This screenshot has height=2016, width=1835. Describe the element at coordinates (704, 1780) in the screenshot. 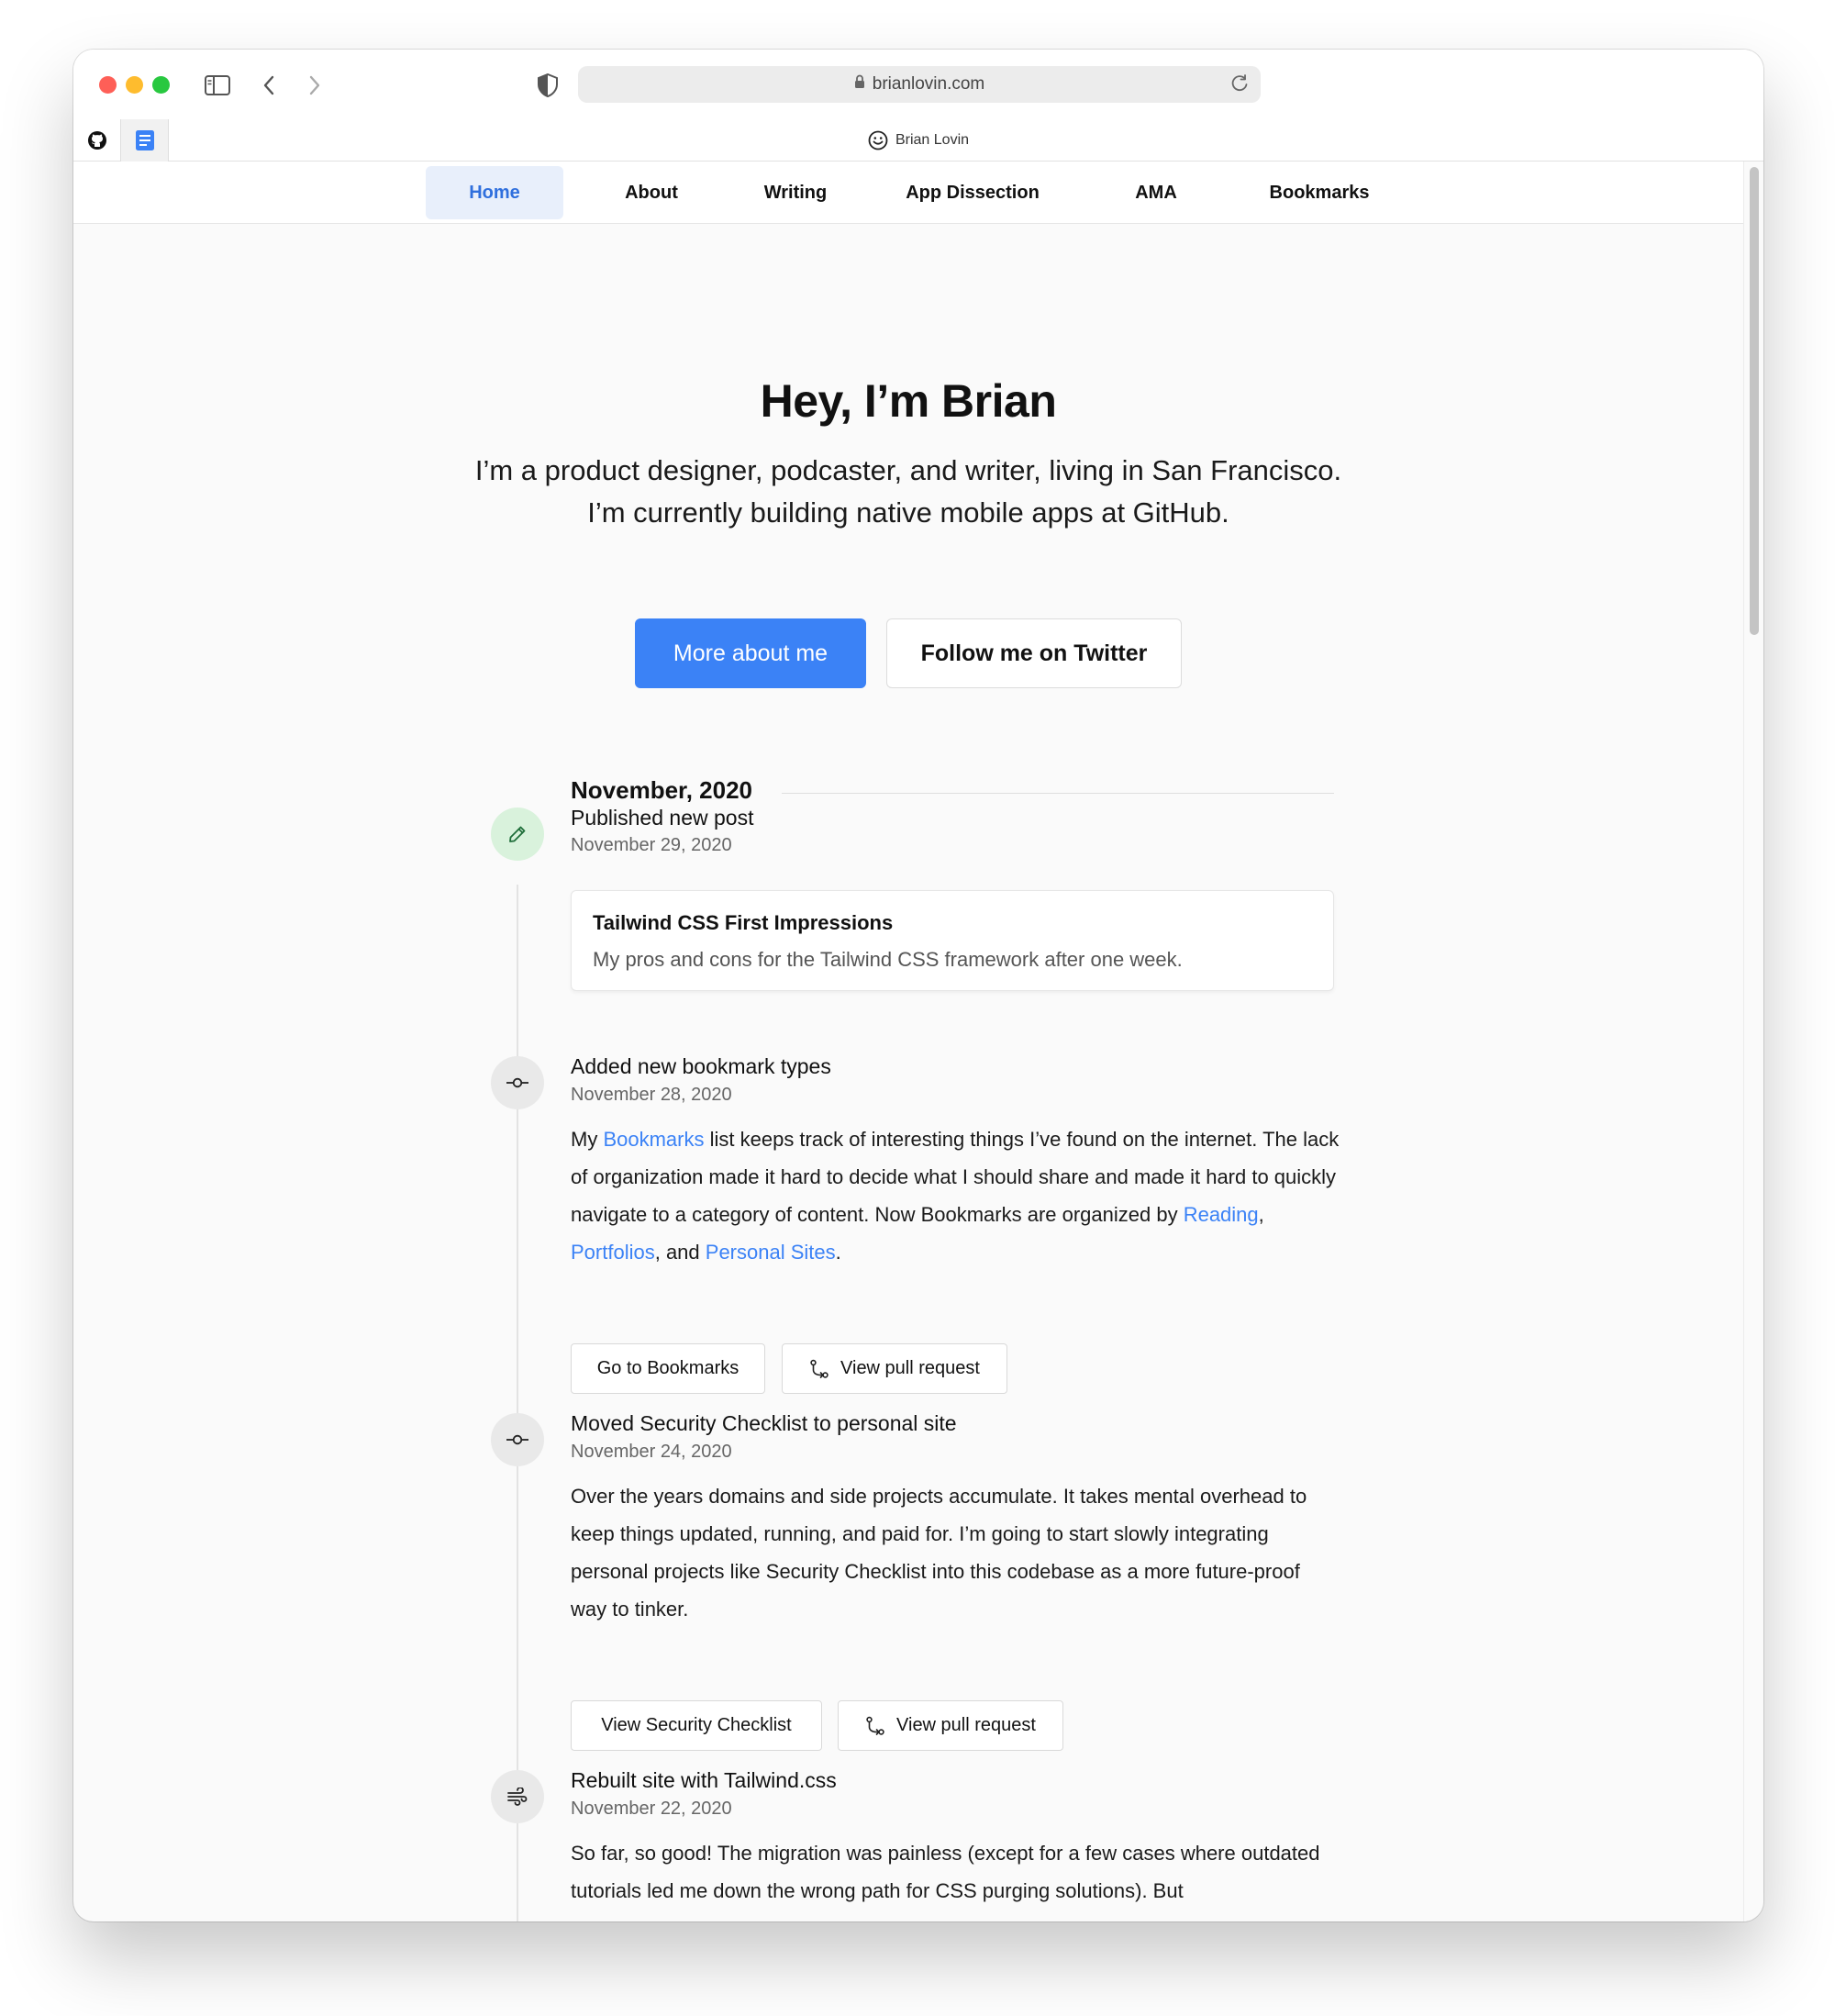

I see `entry-title: Rebuilt site with Tailwind.css` at that location.